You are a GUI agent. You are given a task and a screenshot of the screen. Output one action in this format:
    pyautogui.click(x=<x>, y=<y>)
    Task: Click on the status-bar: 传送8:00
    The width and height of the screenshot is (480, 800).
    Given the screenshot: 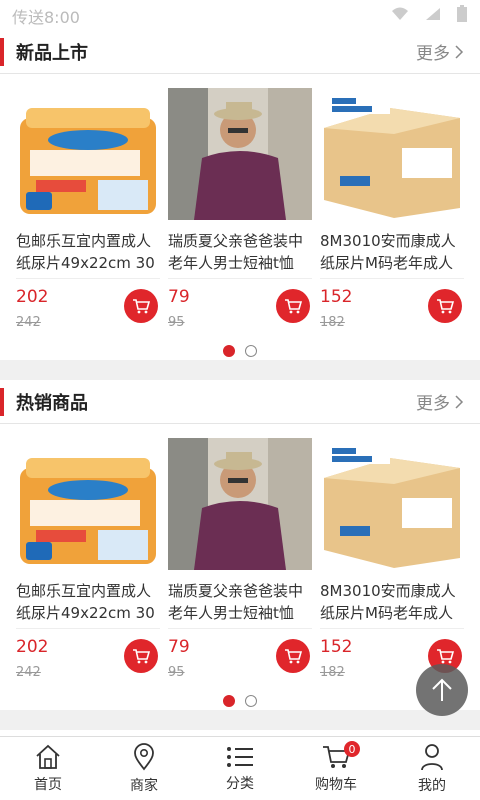 What is the action you would take?
    pyautogui.click(x=240, y=16)
    